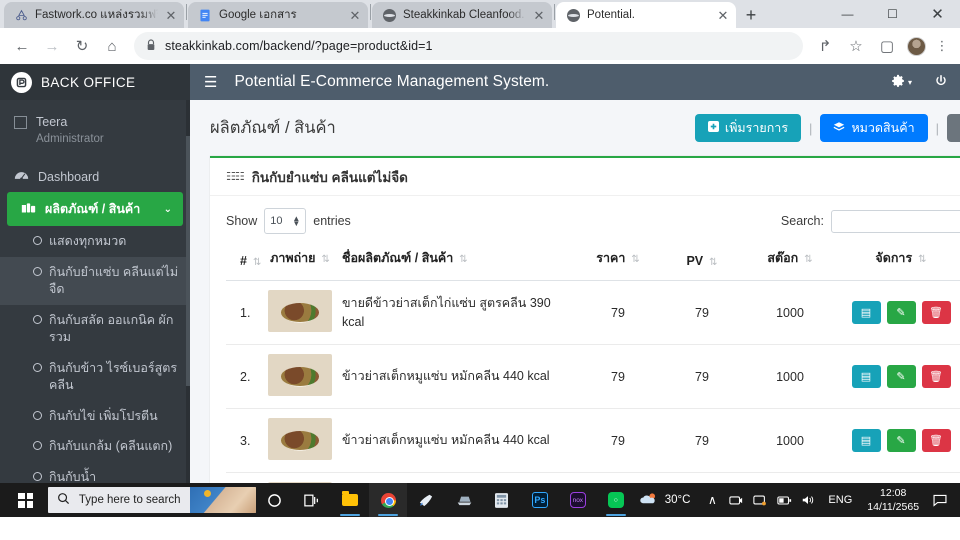  I want to click on calculator-icon, so click(502, 500).